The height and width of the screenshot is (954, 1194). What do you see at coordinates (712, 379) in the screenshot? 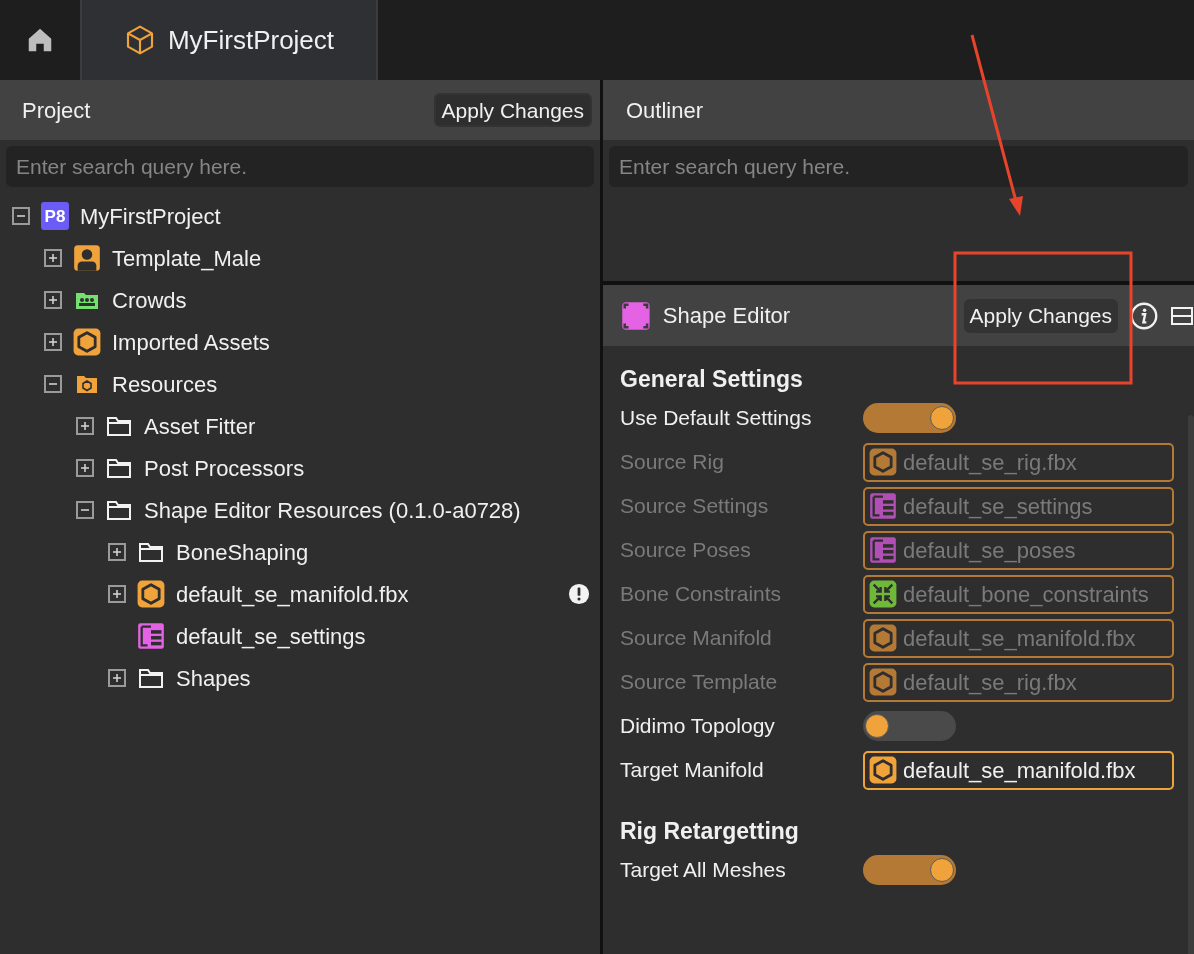
I see `section-heading: General Settings` at bounding box center [712, 379].